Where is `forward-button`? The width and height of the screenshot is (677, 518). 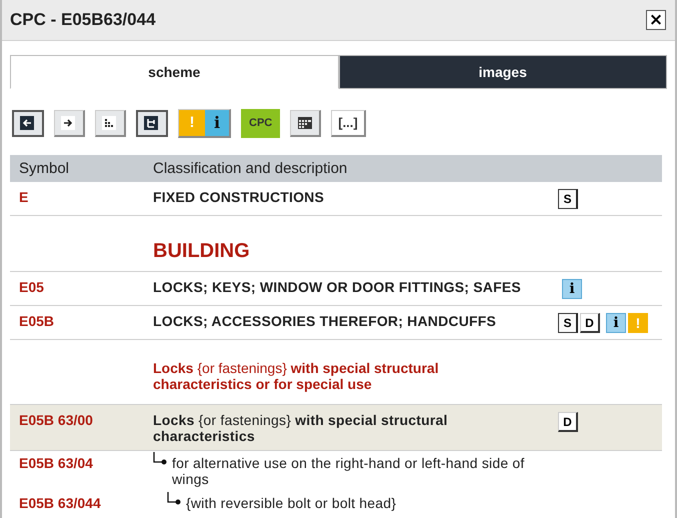 forward-button is located at coordinates (69, 123).